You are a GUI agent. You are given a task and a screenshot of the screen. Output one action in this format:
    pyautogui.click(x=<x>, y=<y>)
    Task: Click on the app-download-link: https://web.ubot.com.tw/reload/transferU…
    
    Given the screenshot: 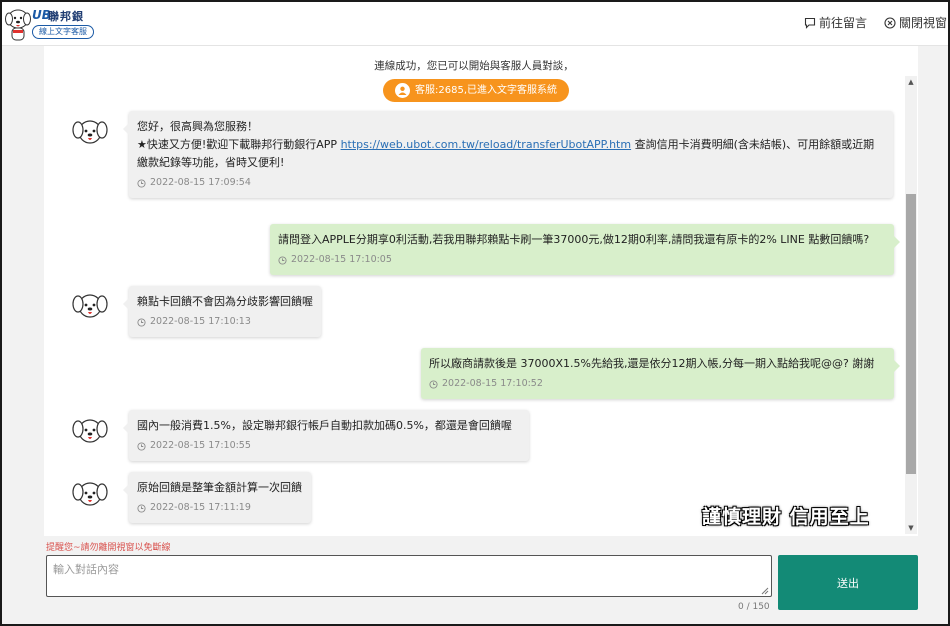 What is the action you would take?
    pyautogui.click(x=486, y=144)
    